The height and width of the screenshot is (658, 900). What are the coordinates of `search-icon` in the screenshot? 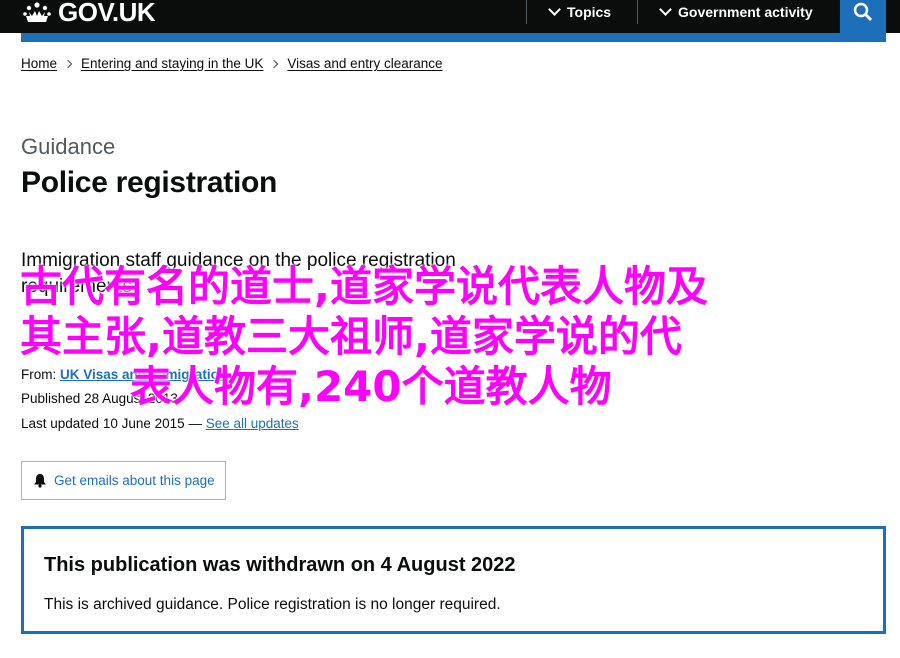 It's located at (863, 12).